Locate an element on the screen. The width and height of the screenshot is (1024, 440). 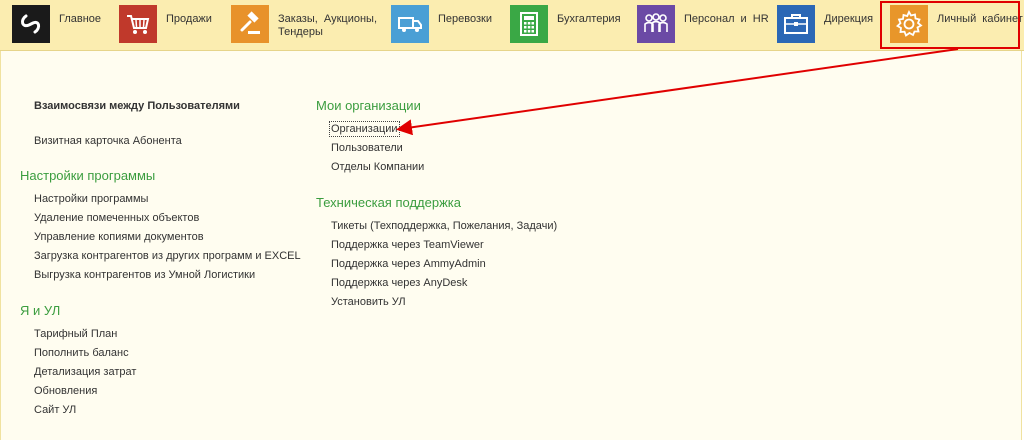
calculator-icon is located at coordinates (529, 24).